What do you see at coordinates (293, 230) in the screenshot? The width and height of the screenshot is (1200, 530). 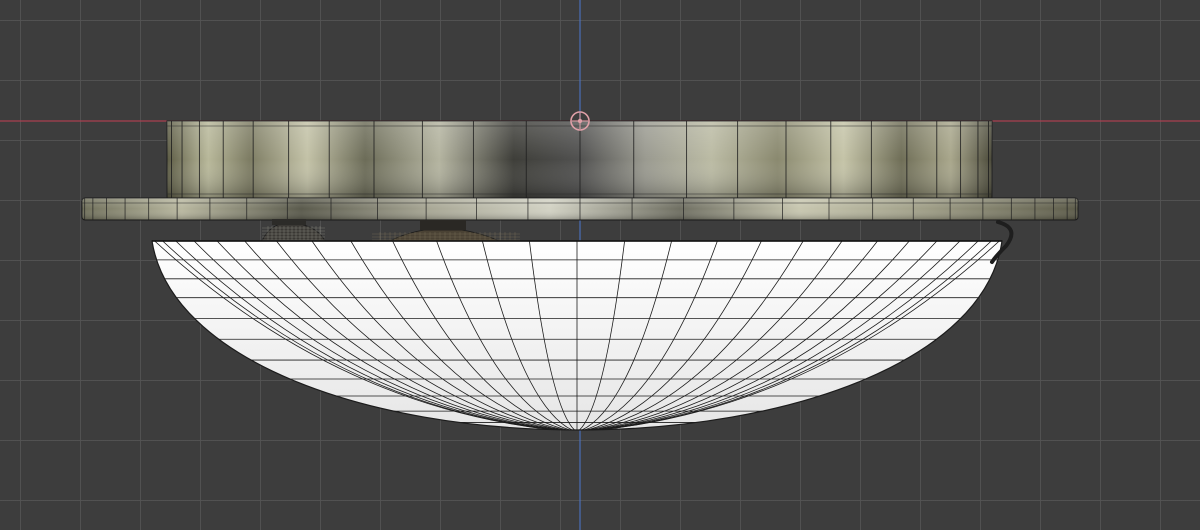 I see `led-emitter-small` at bounding box center [293, 230].